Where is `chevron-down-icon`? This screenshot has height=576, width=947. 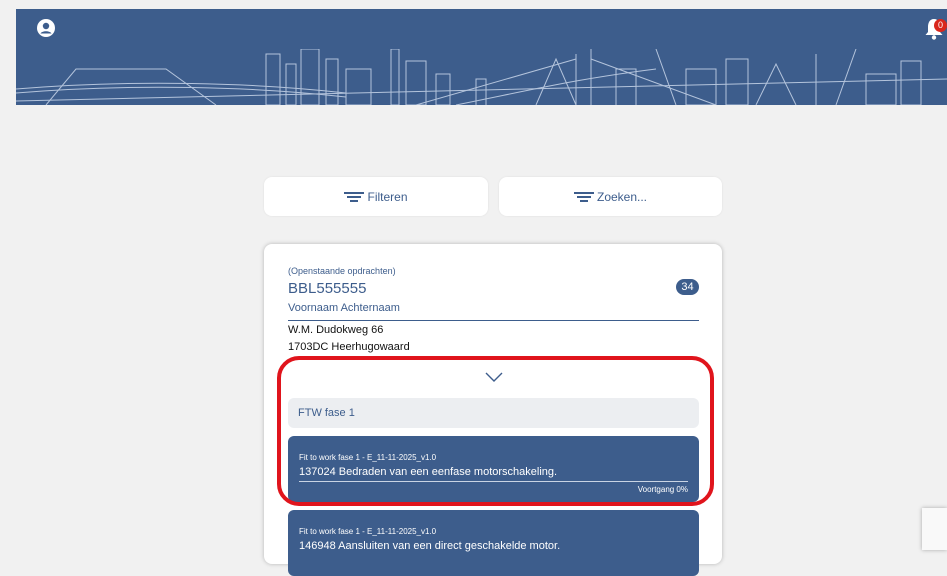 chevron-down-icon is located at coordinates (494, 377).